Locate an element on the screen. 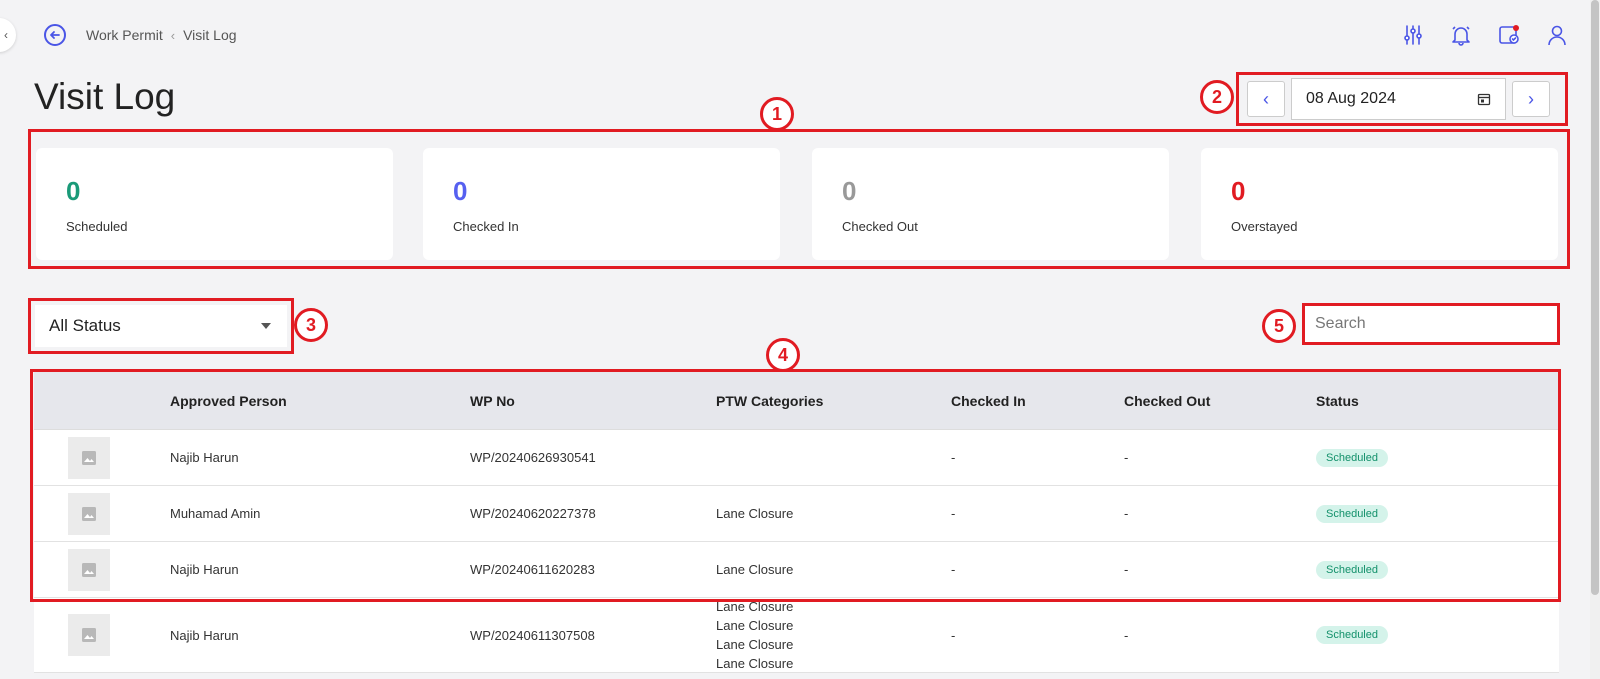 This screenshot has height=679, width=1600. status-filter-select: All Status is located at coordinates (161, 326).